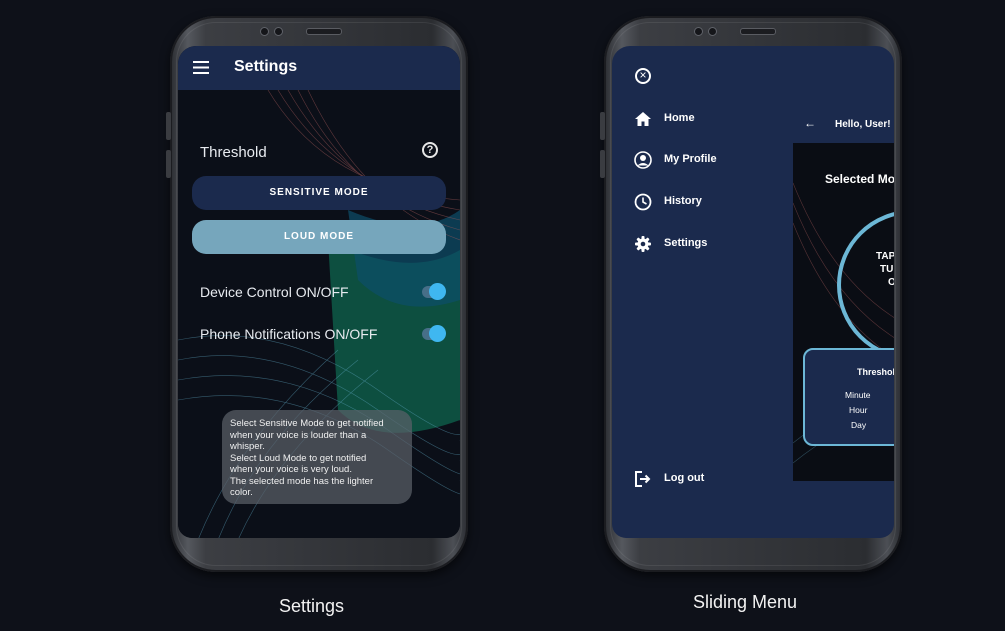 Image resolution: width=1005 pixels, height=631 pixels. What do you see at coordinates (875, 372) in the screenshot?
I see `threshold-card-title: Threshol` at bounding box center [875, 372].